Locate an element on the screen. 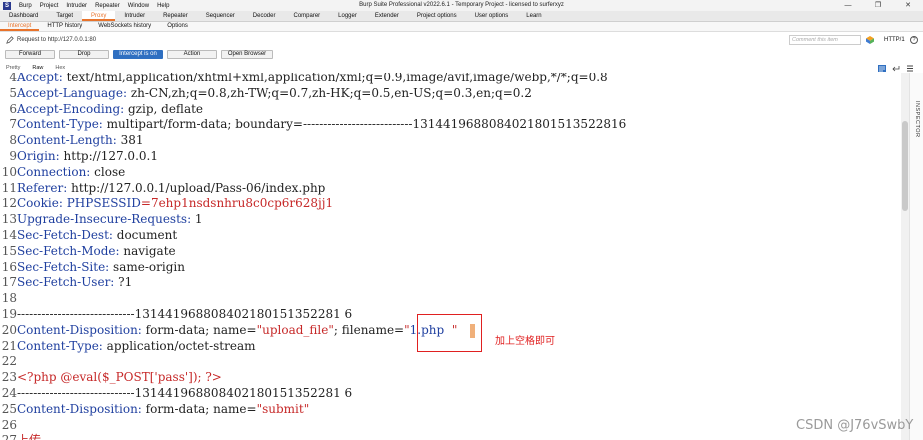 This screenshot has width=923, height=440. maximize-icon: ❐ is located at coordinates (878, 5).